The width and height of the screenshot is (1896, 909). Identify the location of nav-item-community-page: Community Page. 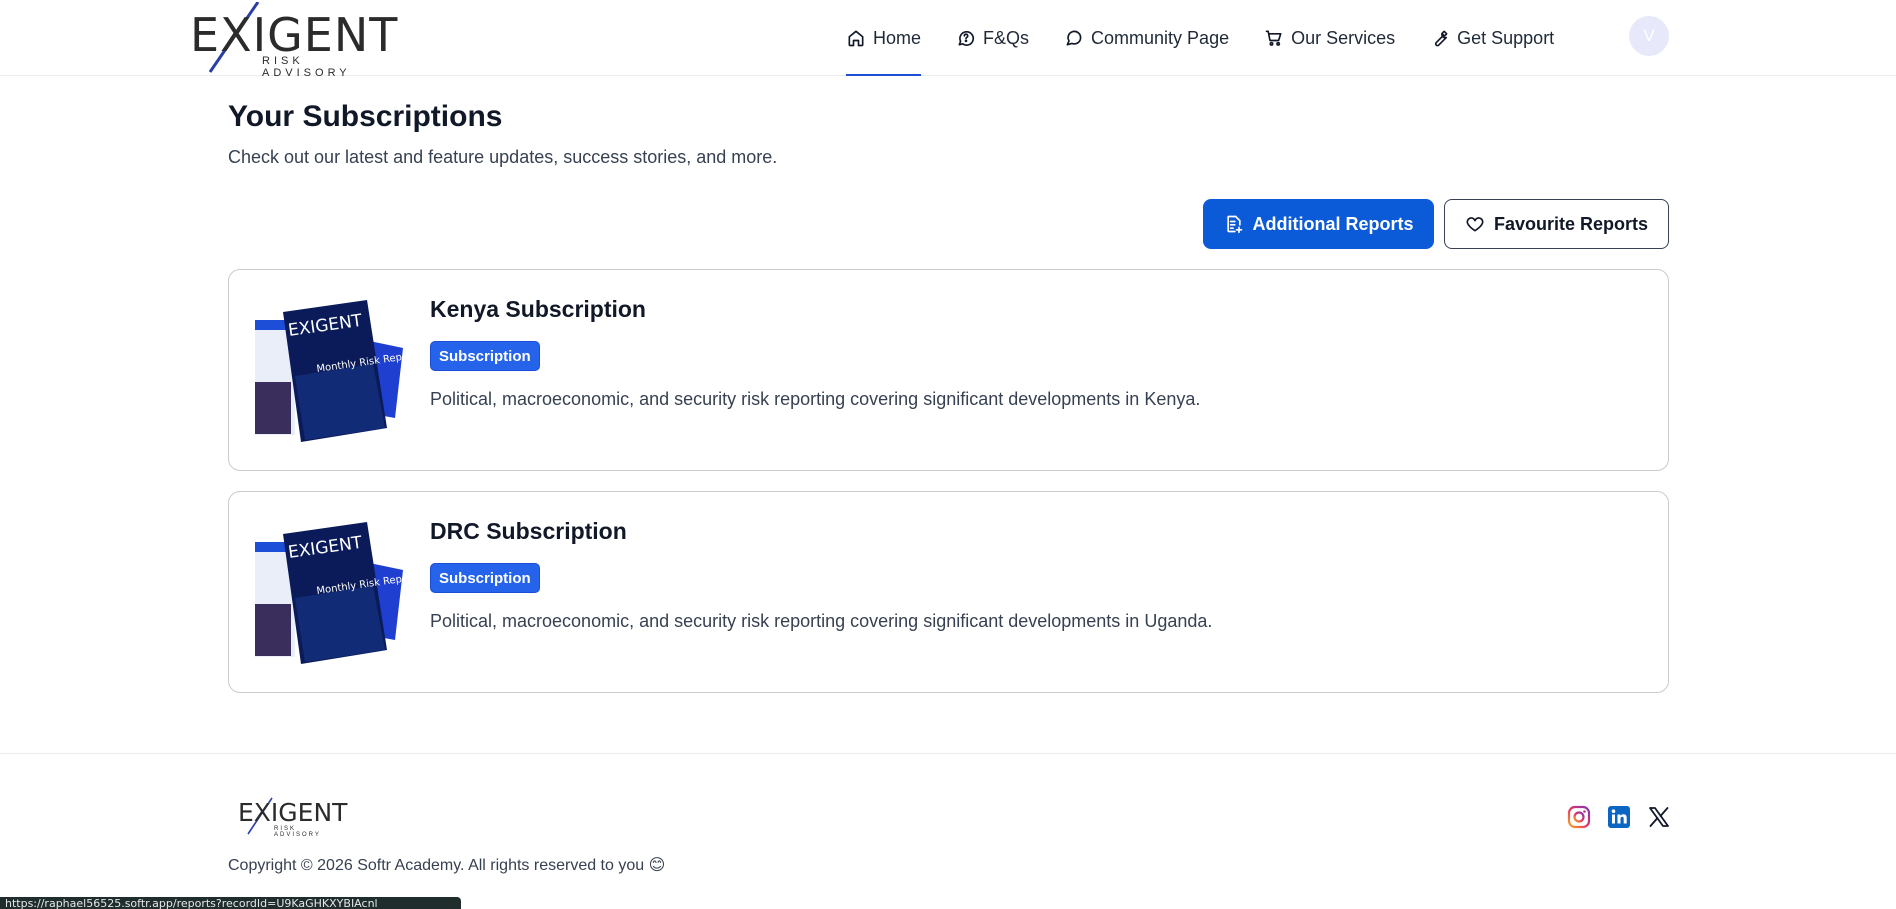
(1146, 38).